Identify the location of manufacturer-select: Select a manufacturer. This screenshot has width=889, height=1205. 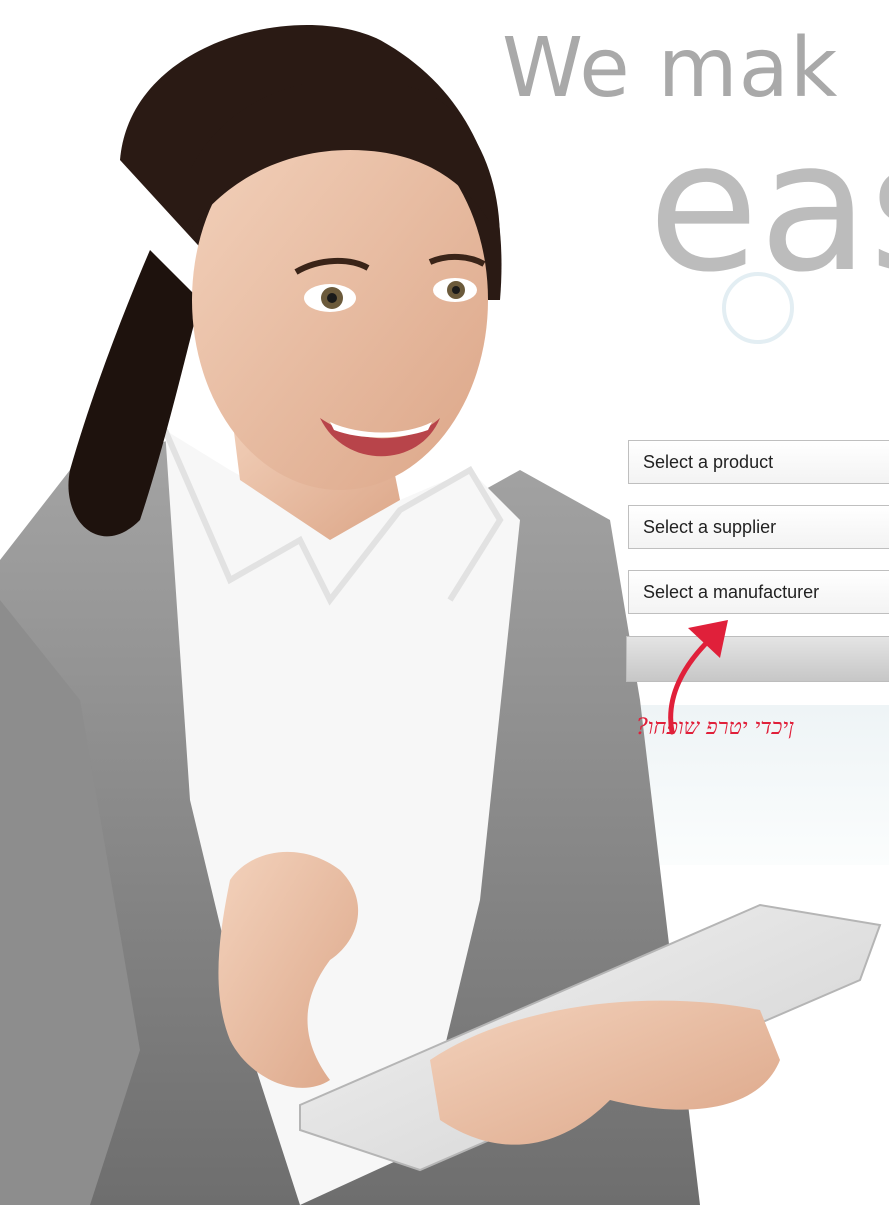
(758, 592).